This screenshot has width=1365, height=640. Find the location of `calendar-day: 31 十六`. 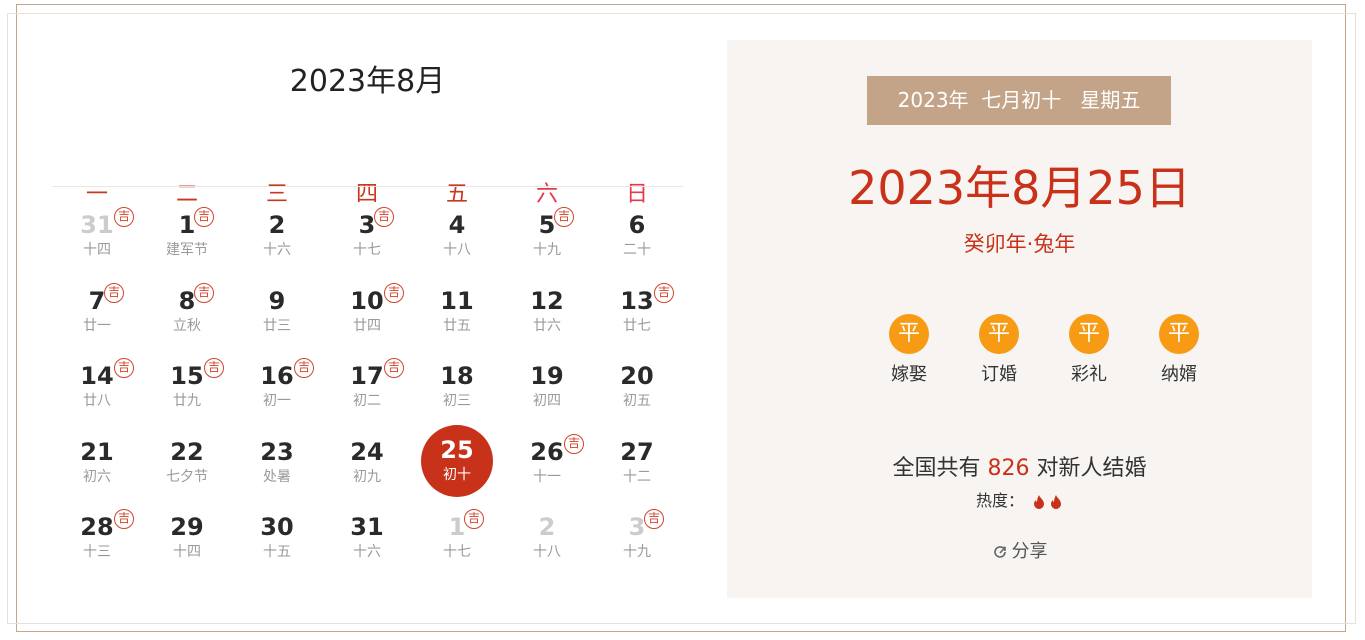

calendar-day: 31 十六 is located at coordinates (367, 534).